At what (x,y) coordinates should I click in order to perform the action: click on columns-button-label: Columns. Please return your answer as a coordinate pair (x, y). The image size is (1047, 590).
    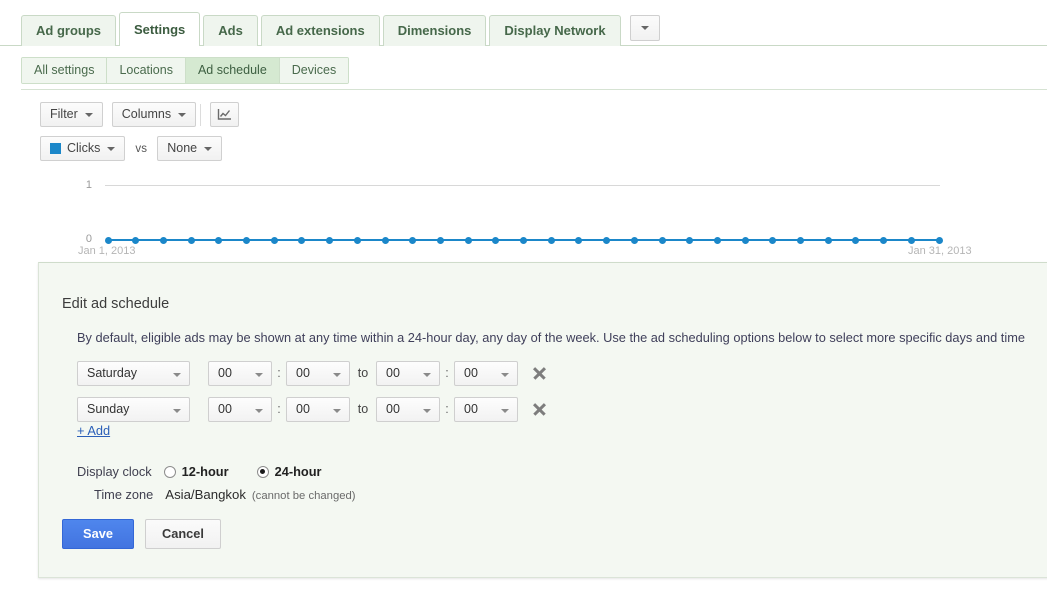
    Looking at the image, I should click on (146, 114).